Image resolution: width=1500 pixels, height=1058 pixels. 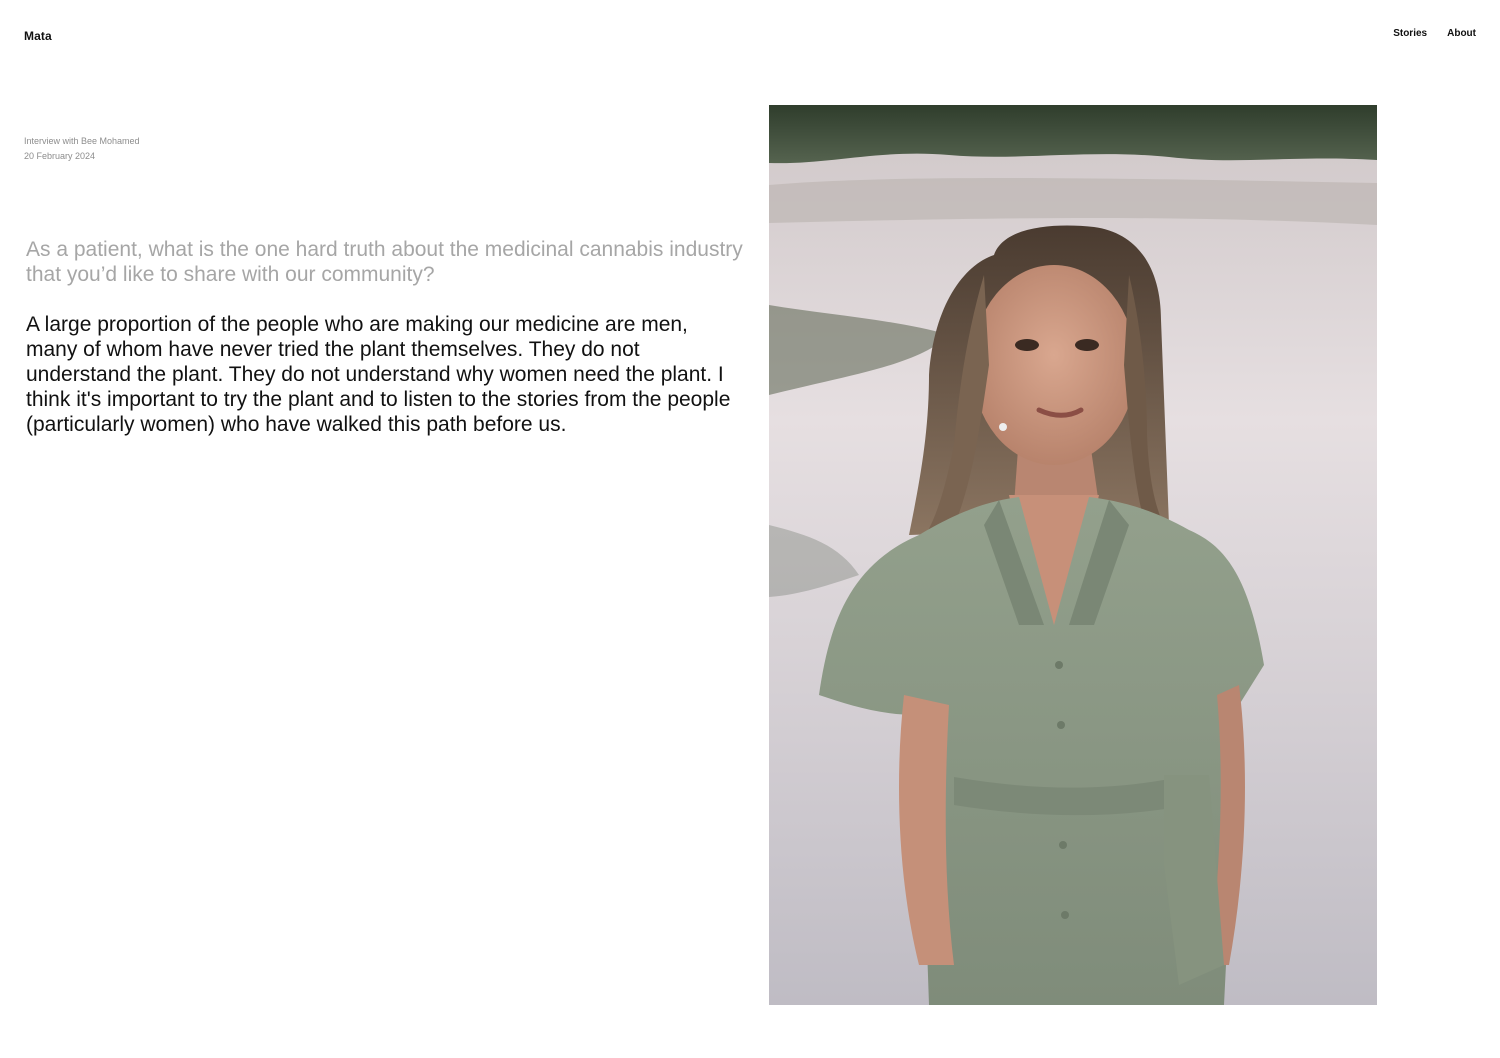 What do you see at coordinates (1461, 33) in the screenshot?
I see `nav-link-about: About` at bounding box center [1461, 33].